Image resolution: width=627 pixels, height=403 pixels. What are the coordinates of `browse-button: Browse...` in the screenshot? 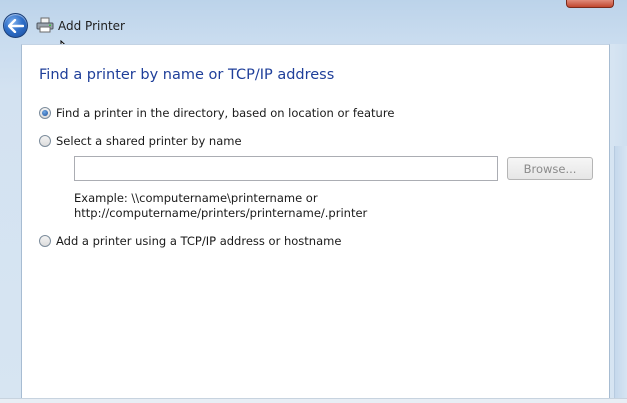 It's located at (550, 168).